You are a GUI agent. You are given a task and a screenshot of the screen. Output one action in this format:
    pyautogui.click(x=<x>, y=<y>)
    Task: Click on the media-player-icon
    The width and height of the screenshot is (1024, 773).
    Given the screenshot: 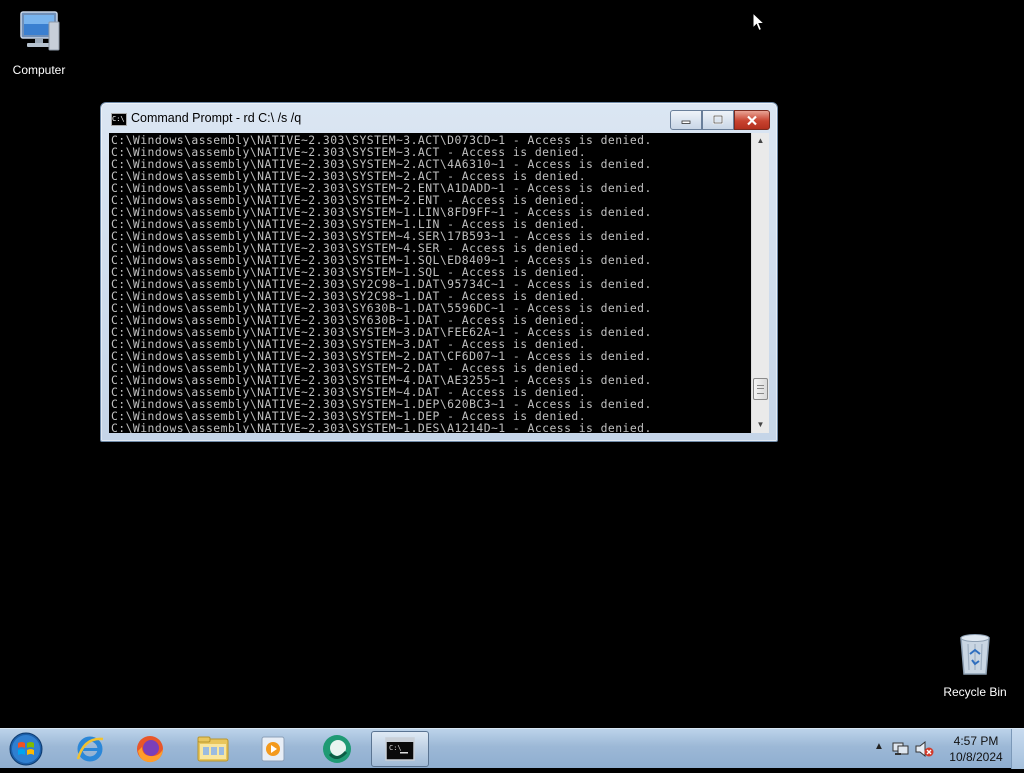 What is the action you would take?
    pyautogui.click(x=273, y=749)
    